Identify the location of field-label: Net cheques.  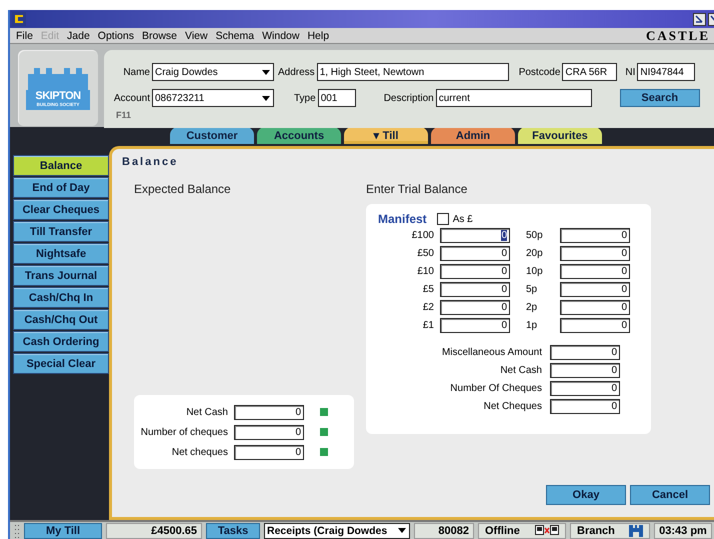
(199, 452).